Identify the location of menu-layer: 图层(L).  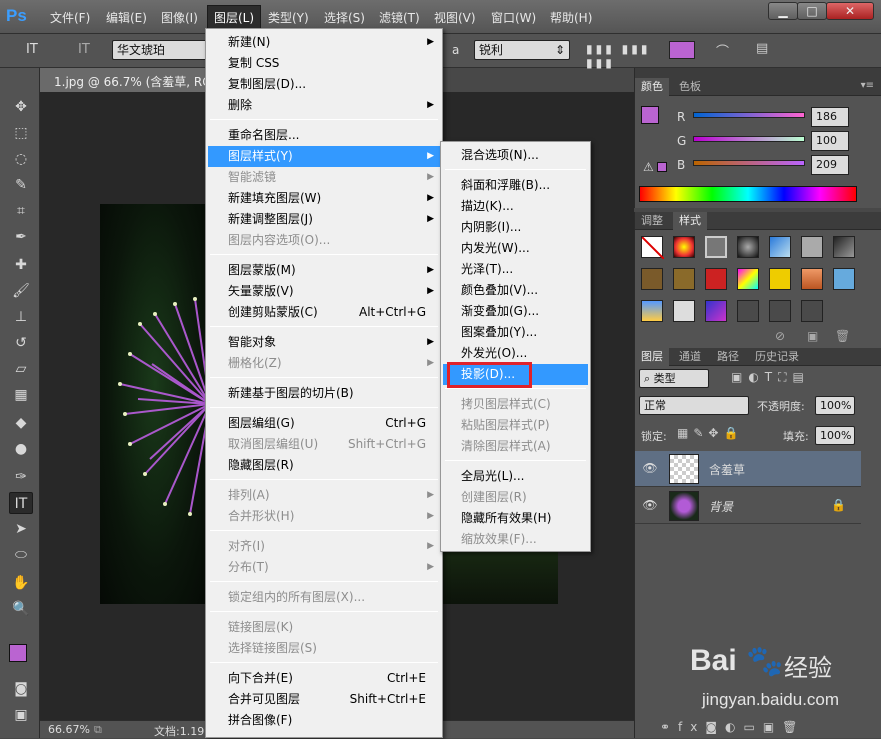
(234, 17).